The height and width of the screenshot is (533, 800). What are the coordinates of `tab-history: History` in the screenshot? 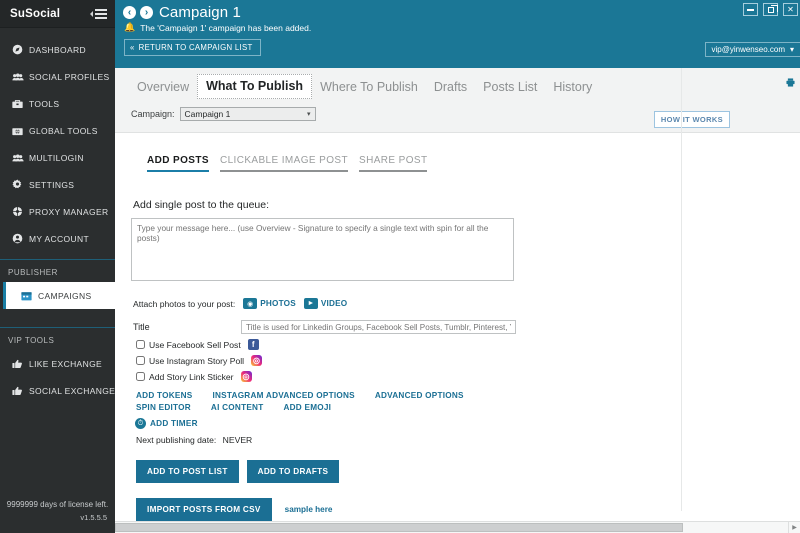 It's located at (572, 87).